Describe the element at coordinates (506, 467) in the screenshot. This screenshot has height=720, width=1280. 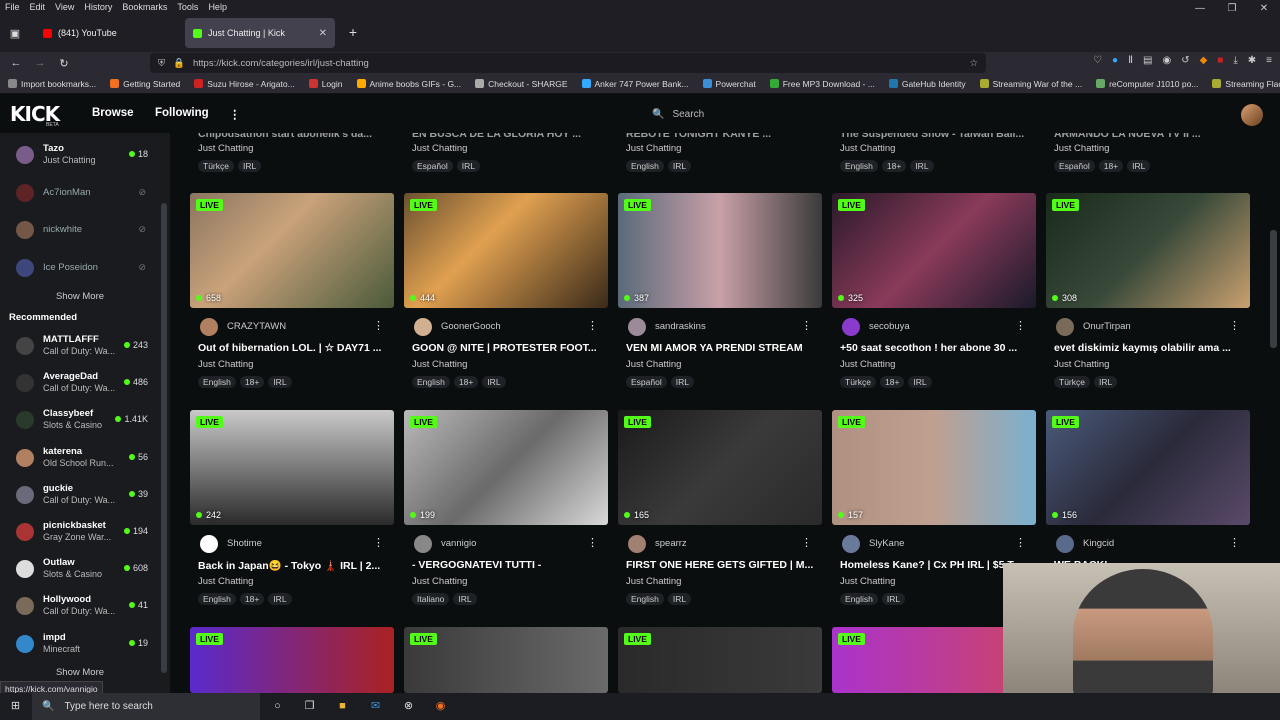
I see `stream-thumbnail: LIVE 199` at that location.